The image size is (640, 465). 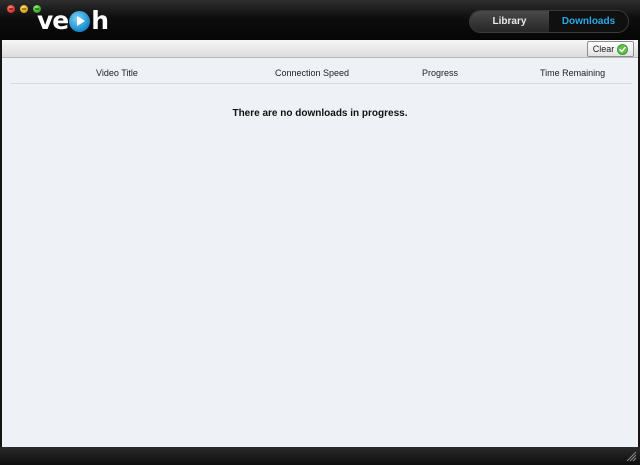 I want to click on view-switcher: Library Downloads, so click(x=549, y=21).